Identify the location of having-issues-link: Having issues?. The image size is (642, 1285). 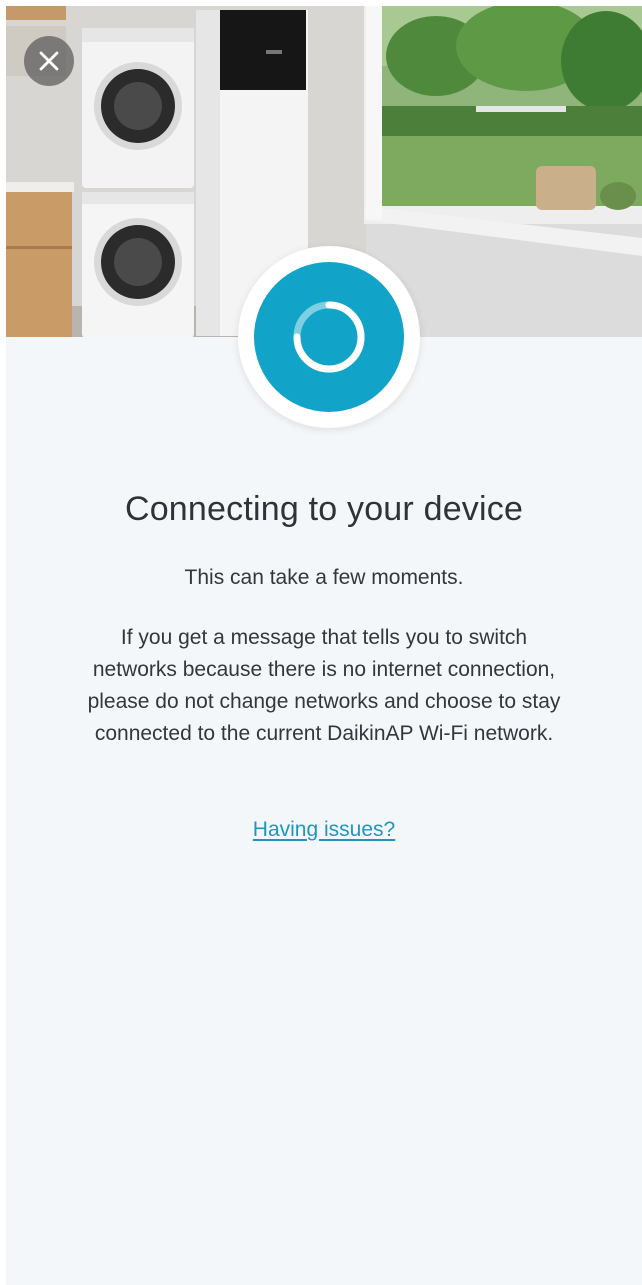
(324, 829).